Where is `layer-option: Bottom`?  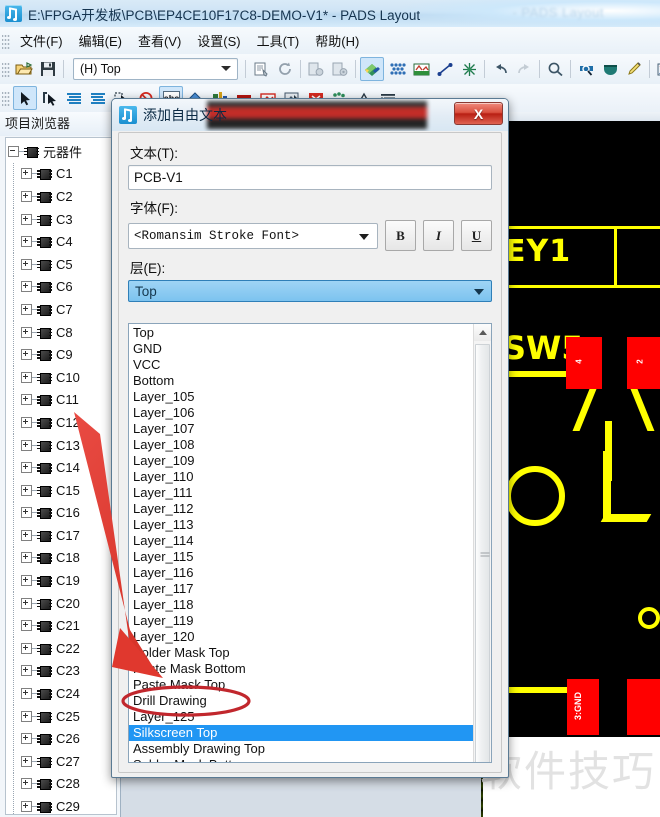
layer-option: Bottom is located at coordinates (301, 381).